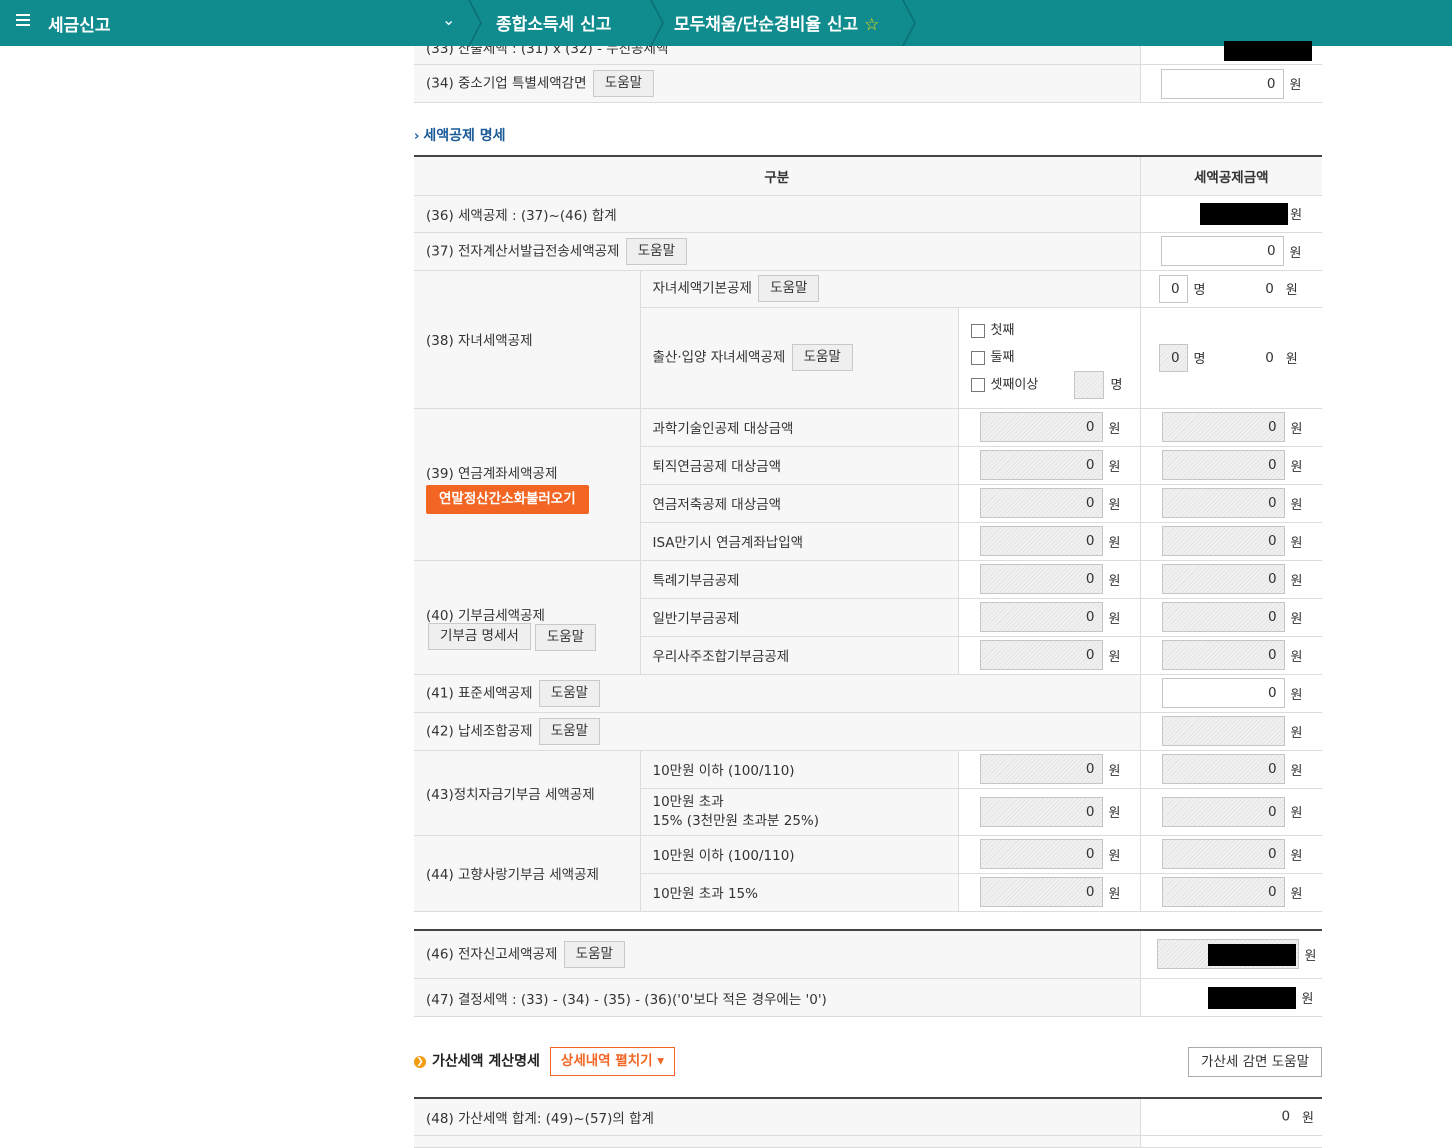 The height and width of the screenshot is (1148, 1452). Describe the element at coordinates (1255, 1062) in the screenshot. I see `penalty-reduction-help-button: 가산세 감면 도움말` at that location.